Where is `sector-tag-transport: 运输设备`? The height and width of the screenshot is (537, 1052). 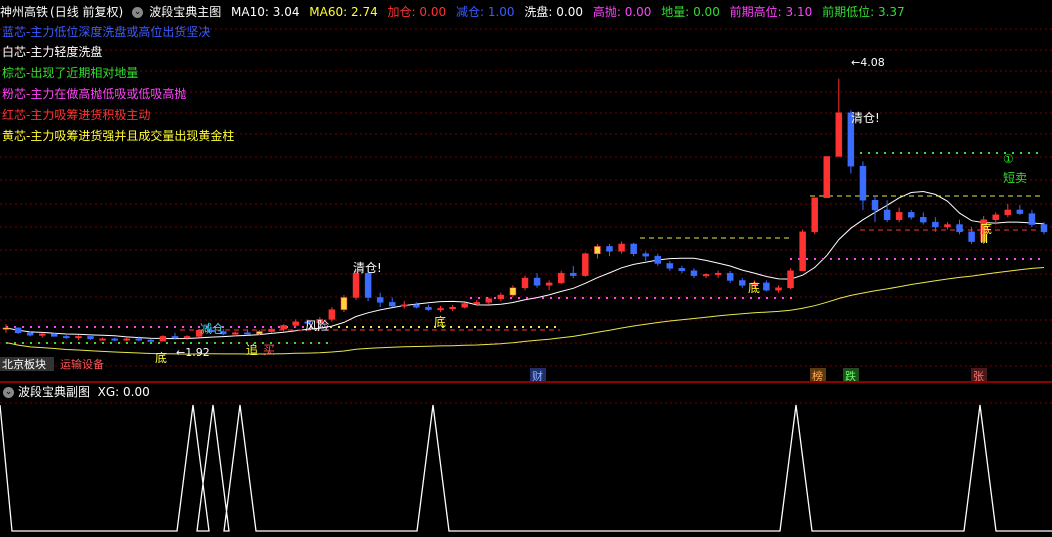
sector-tag-transport: 运输设备 is located at coordinates (82, 364).